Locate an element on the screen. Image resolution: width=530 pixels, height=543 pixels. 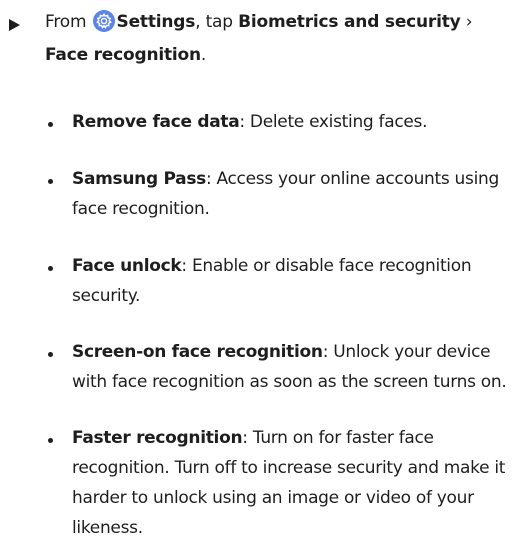
menu-item-biometrics: Biometrics and security is located at coordinates (349, 22).